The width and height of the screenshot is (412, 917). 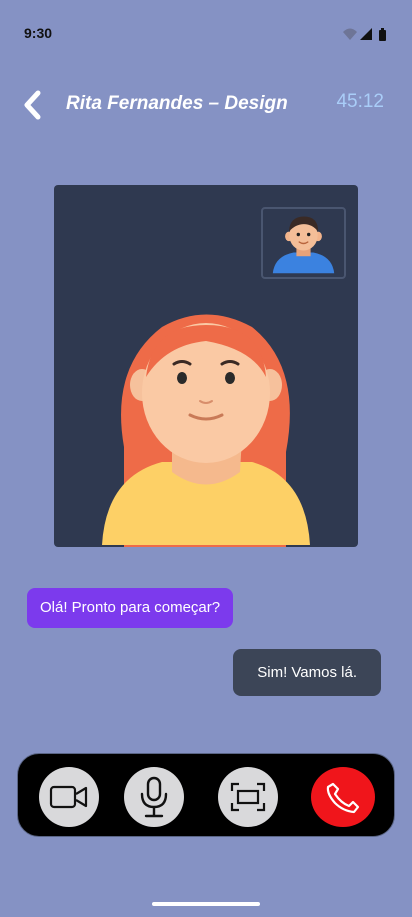 I want to click on outgoing-message-bubble: Sim! Vamos lá., so click(x=307, y=672).